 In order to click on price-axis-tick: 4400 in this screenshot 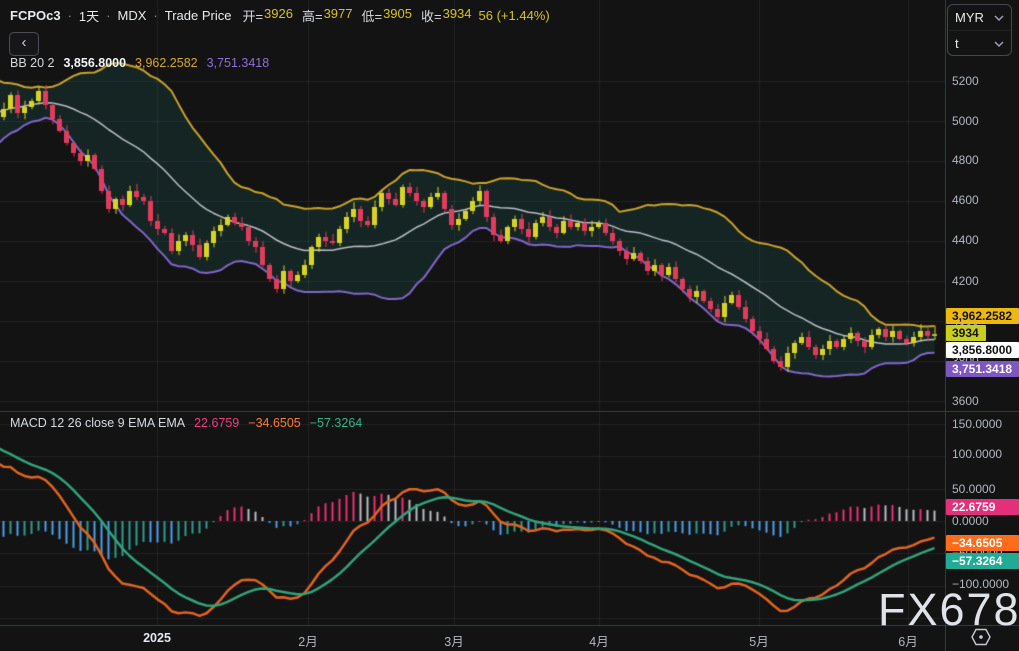, I will do `click(965, 240)`.